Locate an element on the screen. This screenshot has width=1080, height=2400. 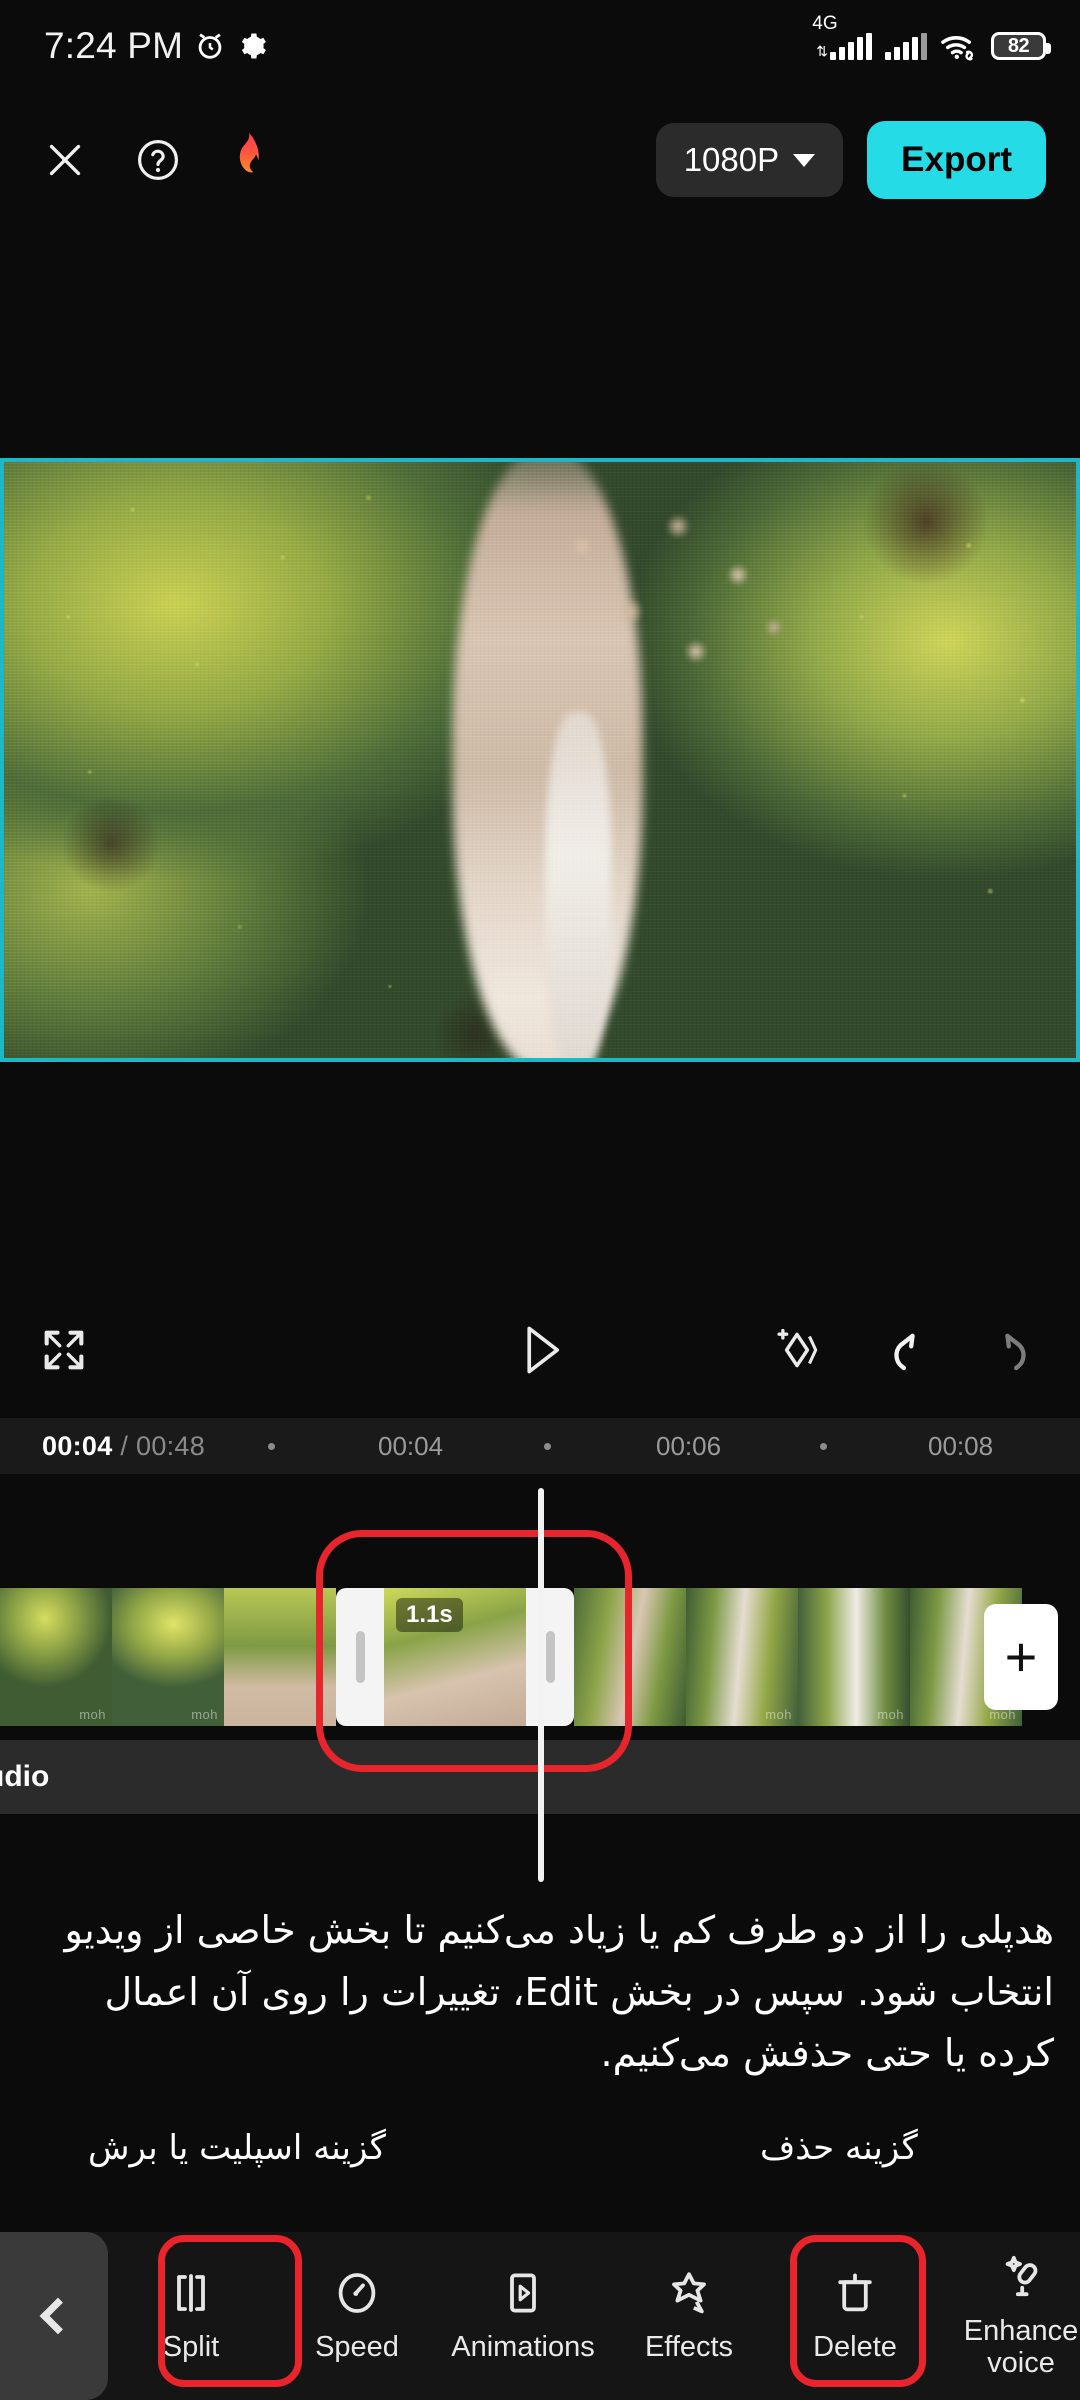
tool-animations: Animations is located at coordinates (523, 2316).